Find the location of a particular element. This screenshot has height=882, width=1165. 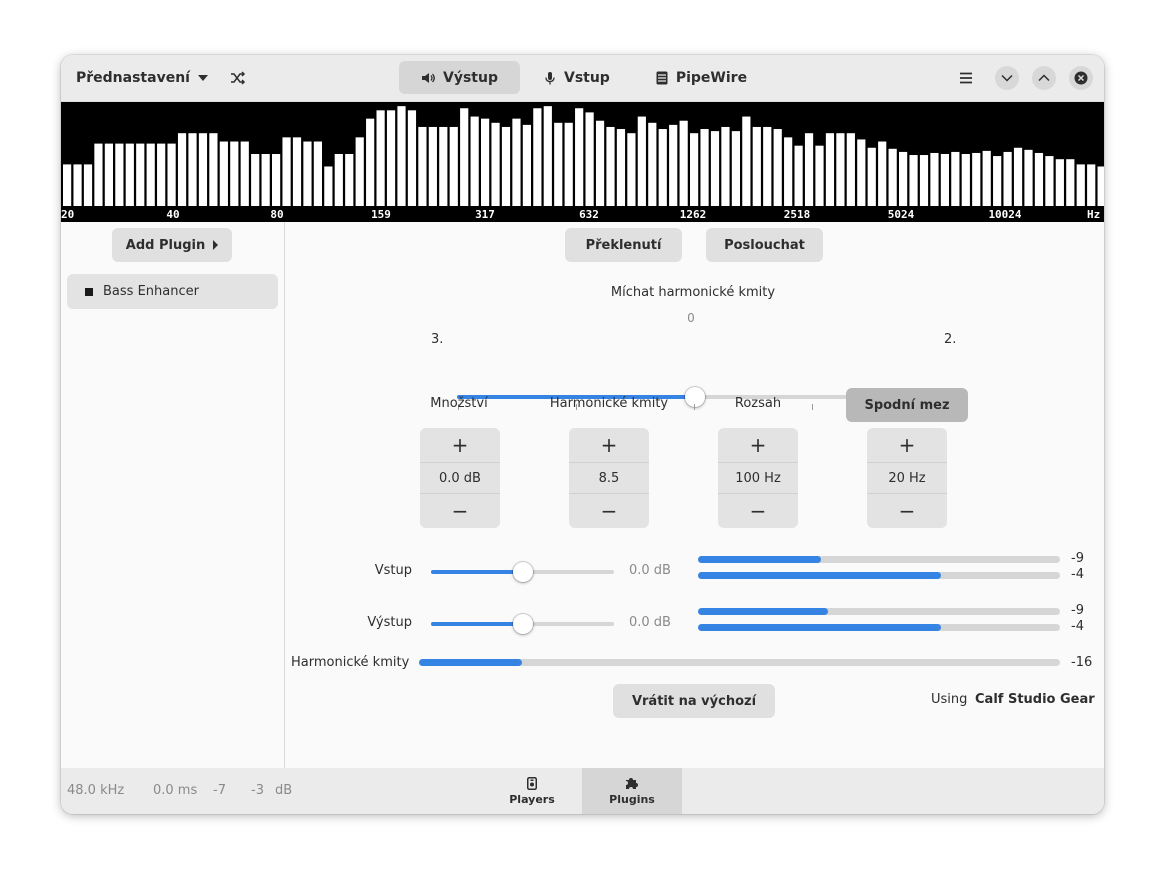

input-level-left-fill is located at coordinates (760, 559).